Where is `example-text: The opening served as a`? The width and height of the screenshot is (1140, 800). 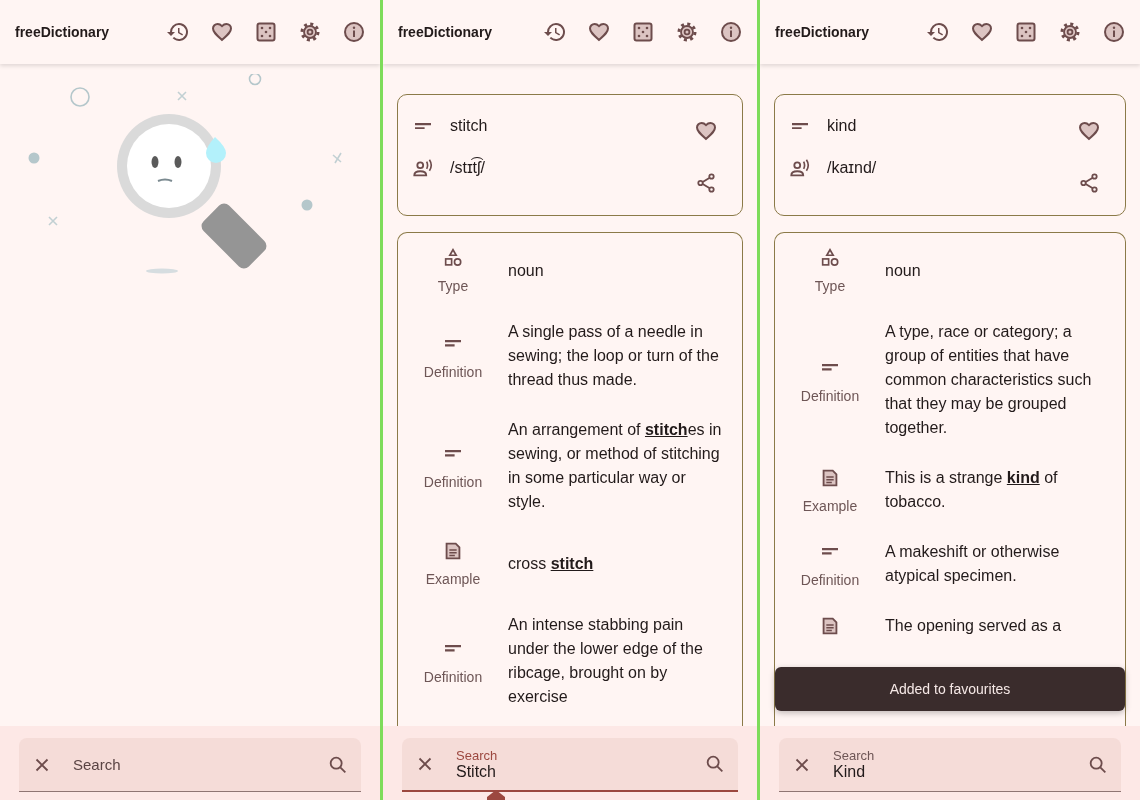 example-text: The opening served as a is located at coordinates (973, 626).